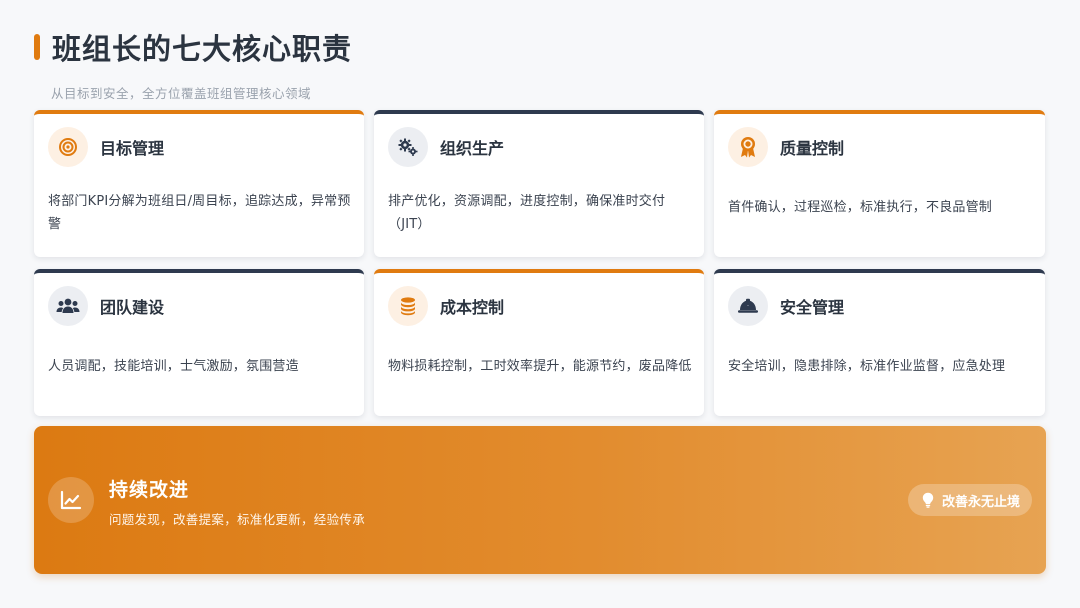  Describe the element at coordinates (879, 183) in the screenshot. I see `duty-card-quality-control: 质量控制 首件确认，过程巡检，标准执行，不良品管制` at that location.